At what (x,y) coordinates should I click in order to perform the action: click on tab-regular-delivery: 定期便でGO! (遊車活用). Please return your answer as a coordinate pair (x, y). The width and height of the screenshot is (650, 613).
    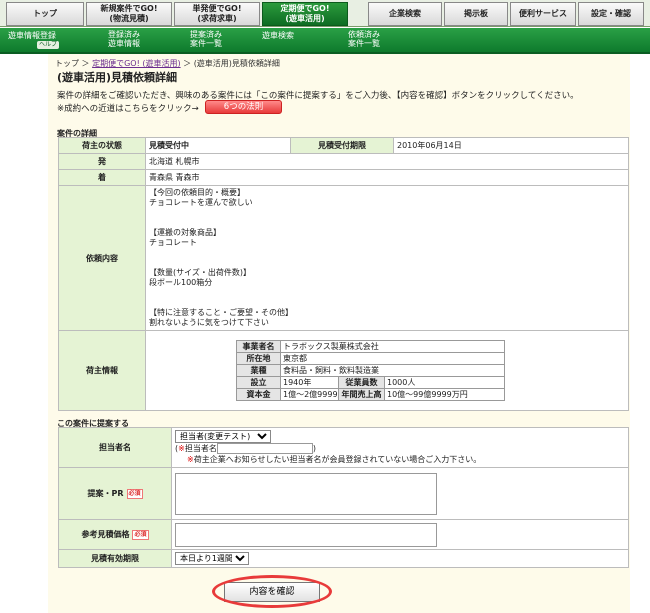
    Looking at the image, I should click on (305, 14).